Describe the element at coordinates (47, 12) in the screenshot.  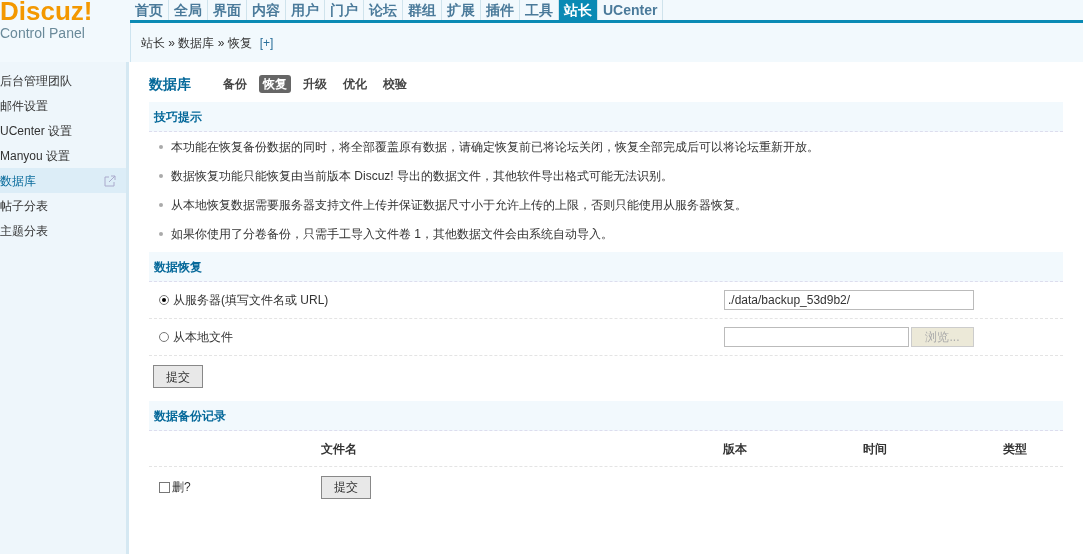
I see `logo: Discuz!` at that location.